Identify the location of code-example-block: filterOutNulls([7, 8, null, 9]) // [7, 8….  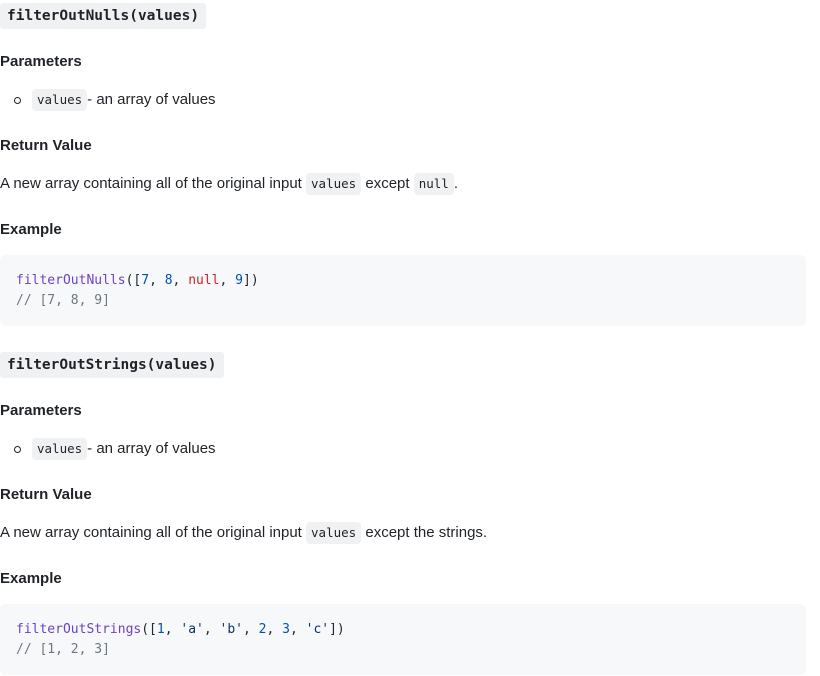
(403, 290).